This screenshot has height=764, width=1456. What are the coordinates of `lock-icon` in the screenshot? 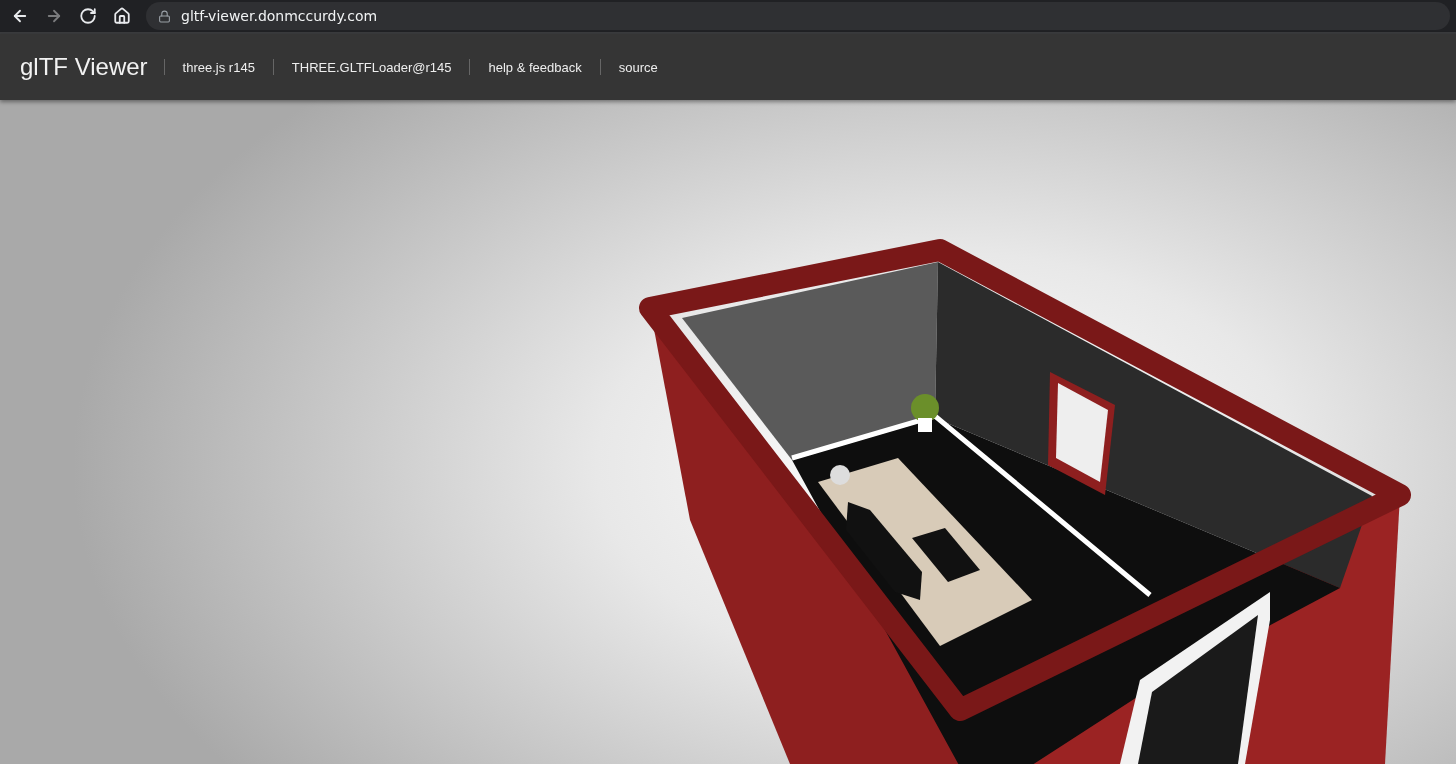 It's located at (164, 16).